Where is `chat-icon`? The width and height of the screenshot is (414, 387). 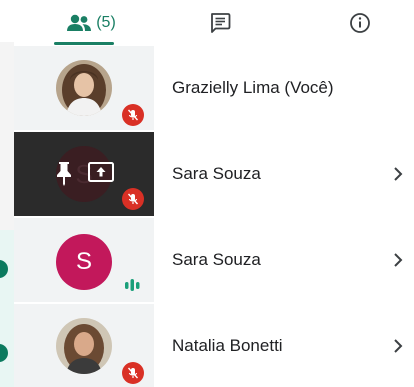
chat-icon is located at coordinates (220, 23).